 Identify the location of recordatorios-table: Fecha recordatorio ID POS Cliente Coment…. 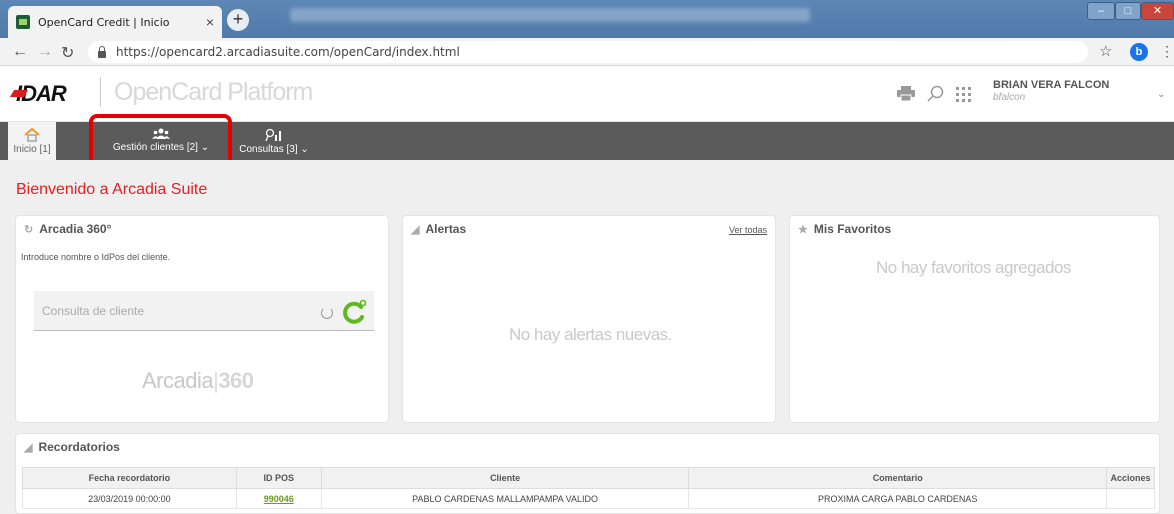
(589, 488).